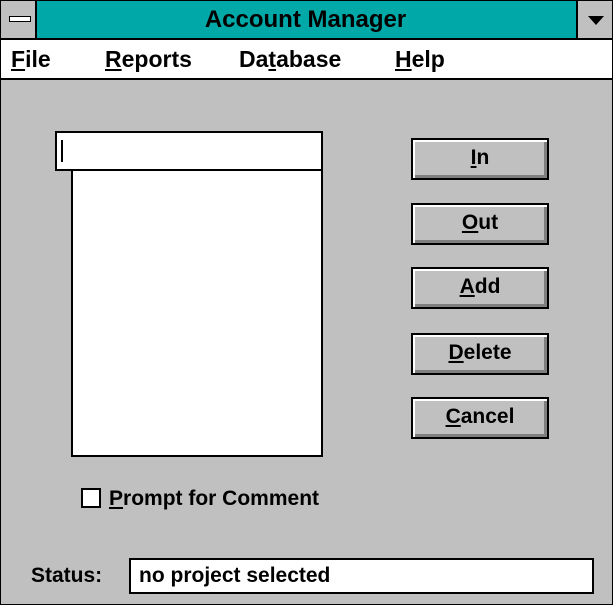 Image resolution: width=613 pixels, height=605 pixels. I want to click on menu-help-mnemonic: H, so click(403, 59).